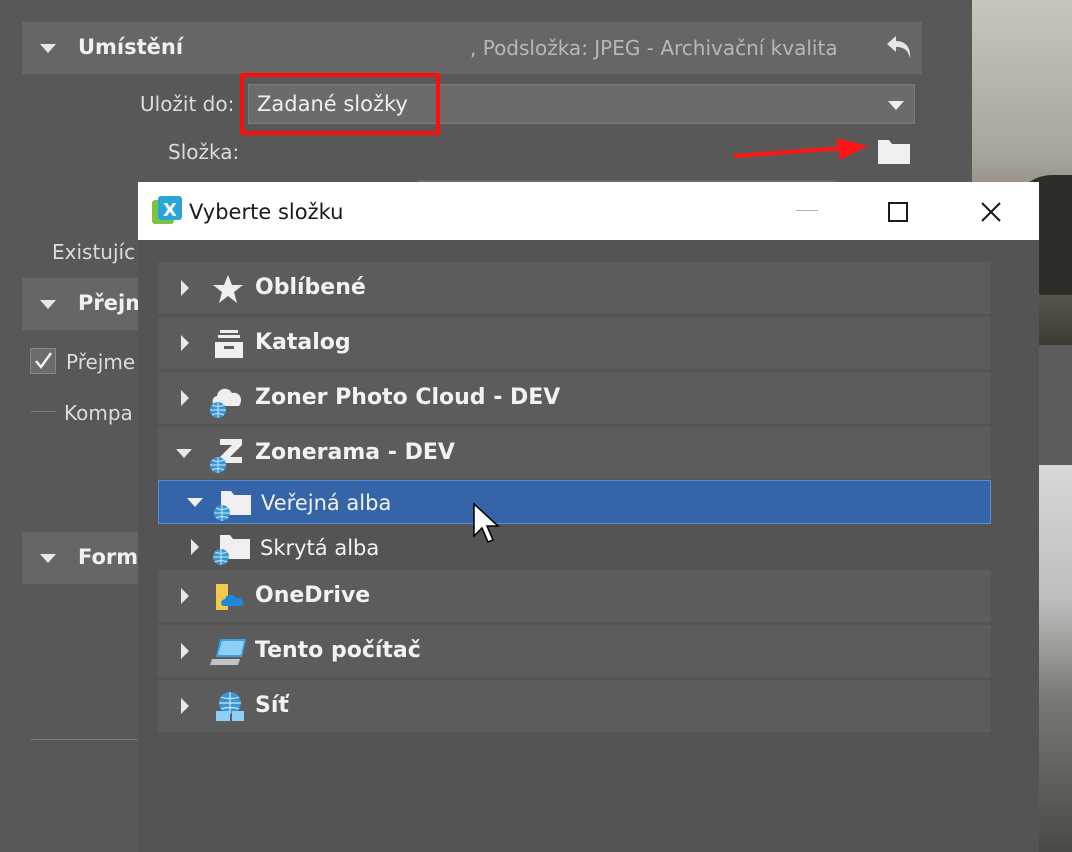 Image resolution: width=1072 pixels, height=852 pixels. Describe the element at coordinates (486, 522) in the screenshot. I see `mouse-cursor-icon` at that location.